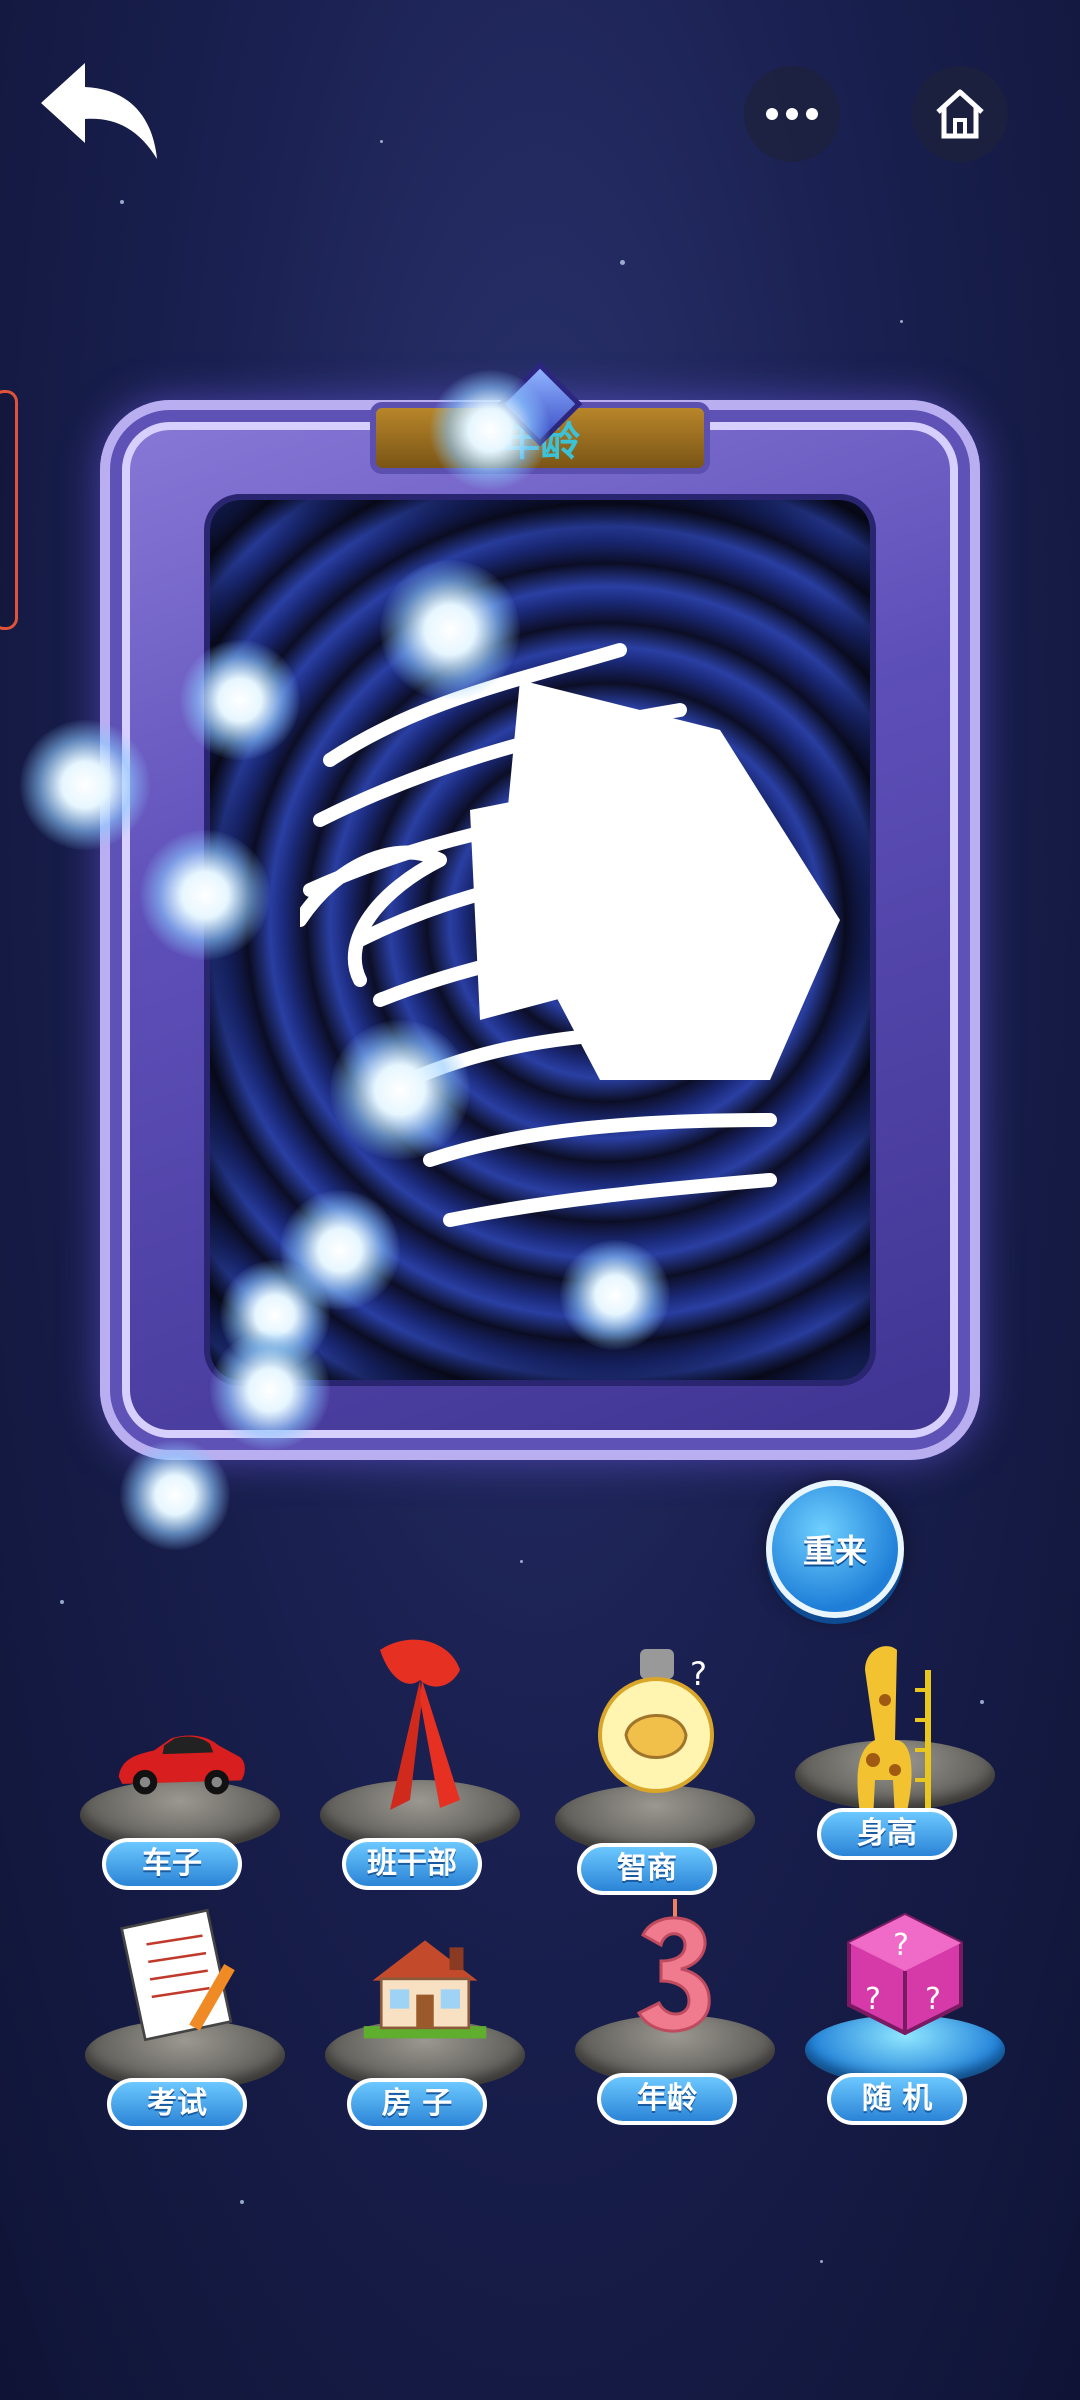 The height and width of the screenshot is (2400, 1080). I want to click on exam-paper-icon, so click(185, 1975).